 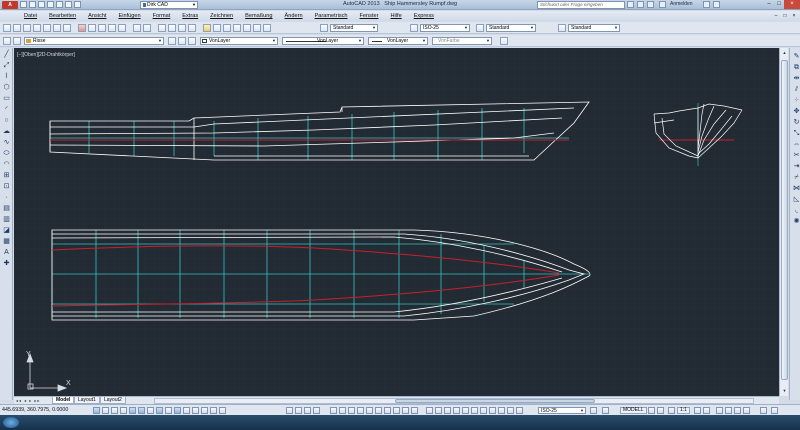 I want to click on arc-icon: ◜, so click(x=6, y=109).